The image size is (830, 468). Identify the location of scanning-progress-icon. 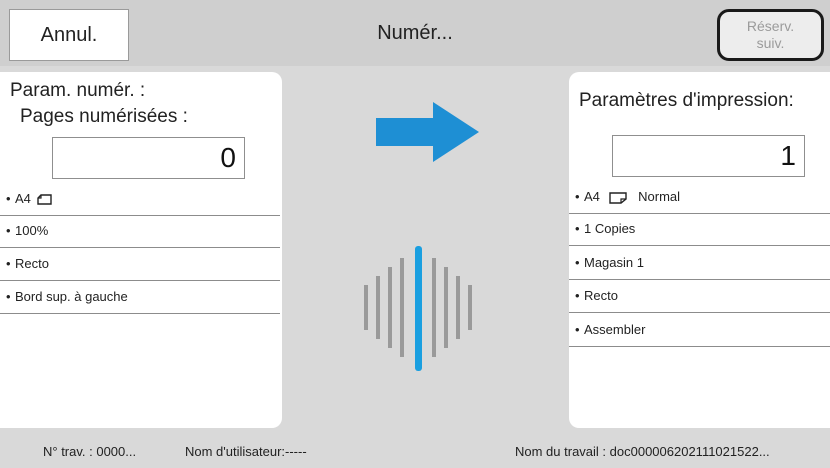
(418, 308).